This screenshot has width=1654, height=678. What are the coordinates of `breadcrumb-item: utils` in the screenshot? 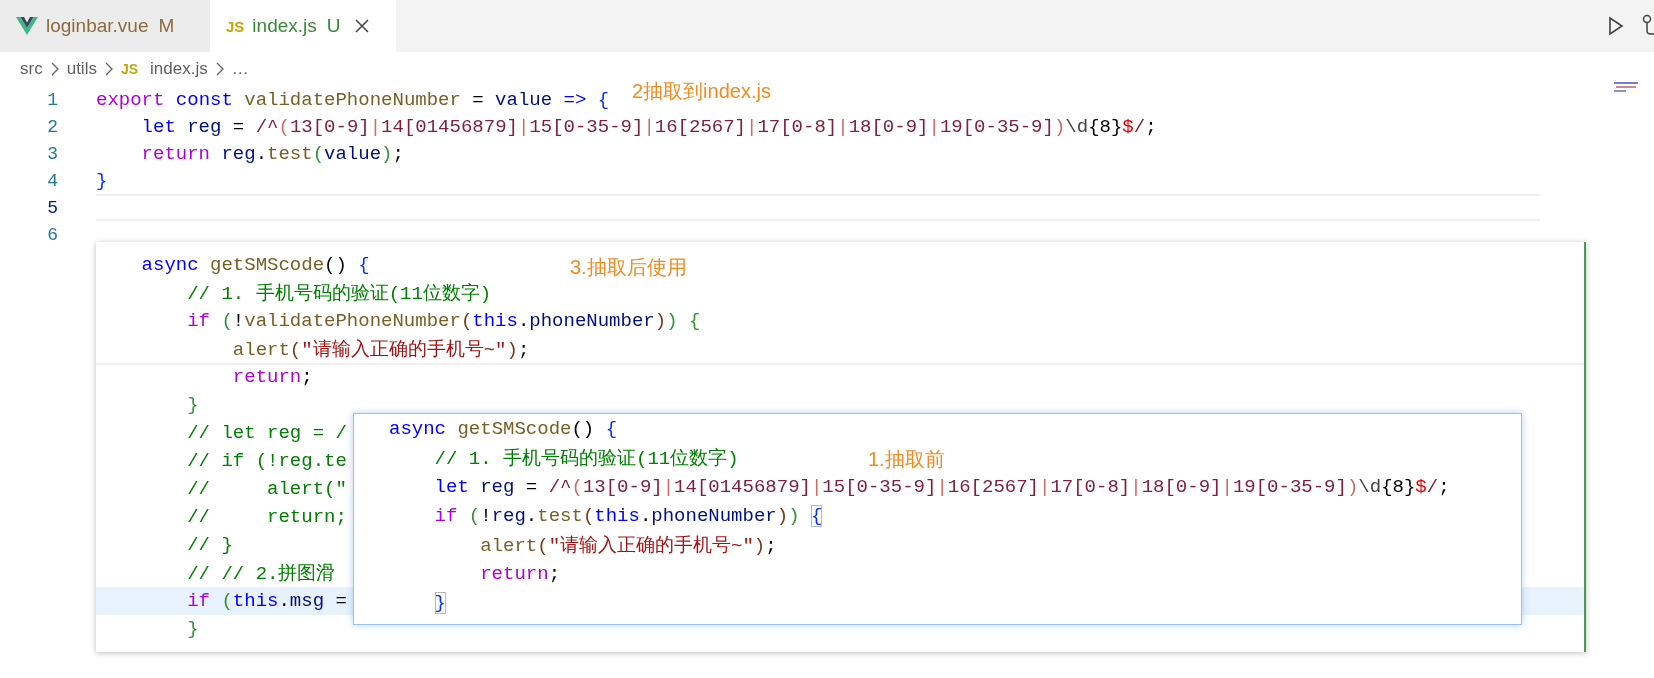 It's located at (81, 69).